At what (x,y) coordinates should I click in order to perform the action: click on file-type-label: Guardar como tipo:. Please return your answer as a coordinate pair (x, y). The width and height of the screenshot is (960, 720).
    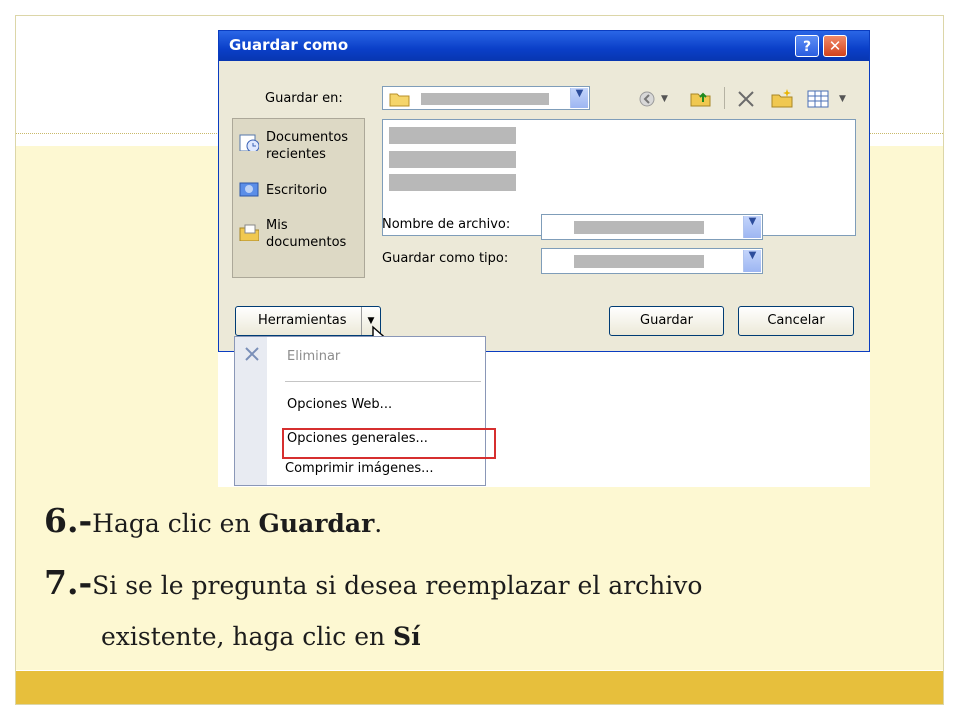
    Looking at the image, I should click on (445, 258).